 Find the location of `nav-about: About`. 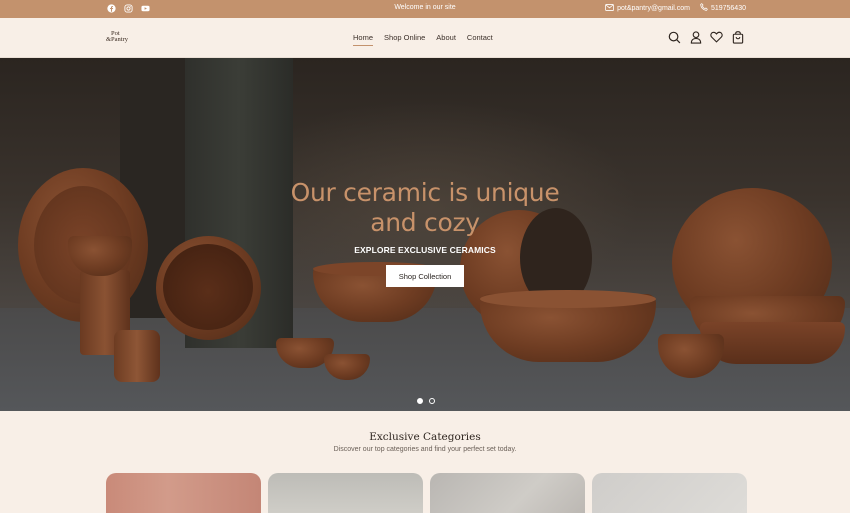

nav-about: About is located at coordinates (446, 39).